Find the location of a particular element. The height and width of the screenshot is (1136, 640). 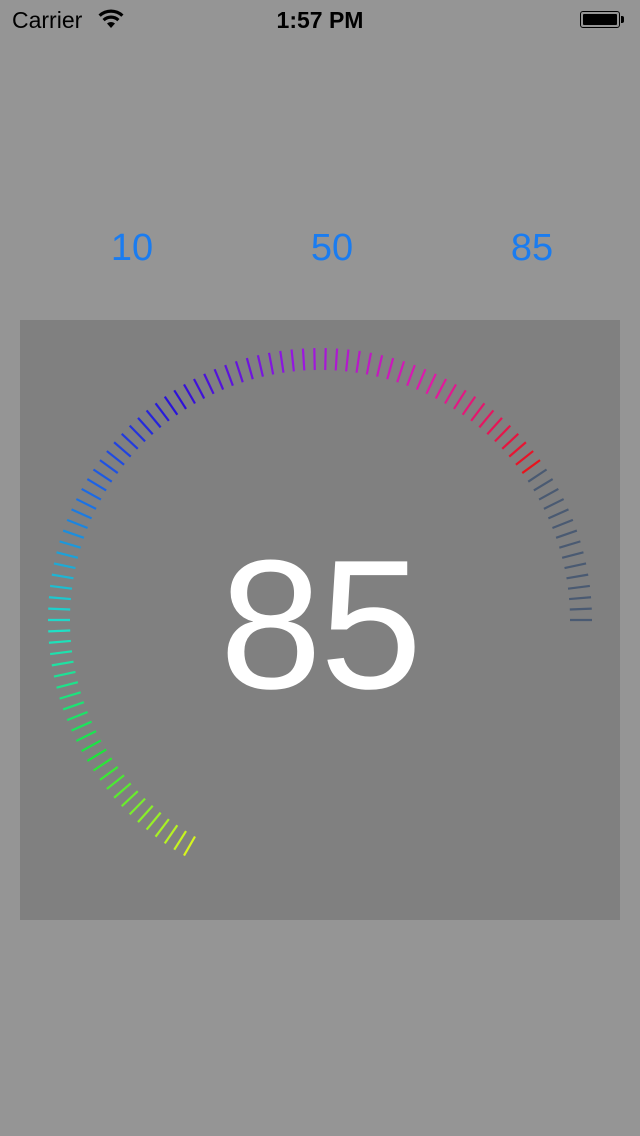

status-bar: Carrier 1:57 PM is located at coordinates (320, 20).